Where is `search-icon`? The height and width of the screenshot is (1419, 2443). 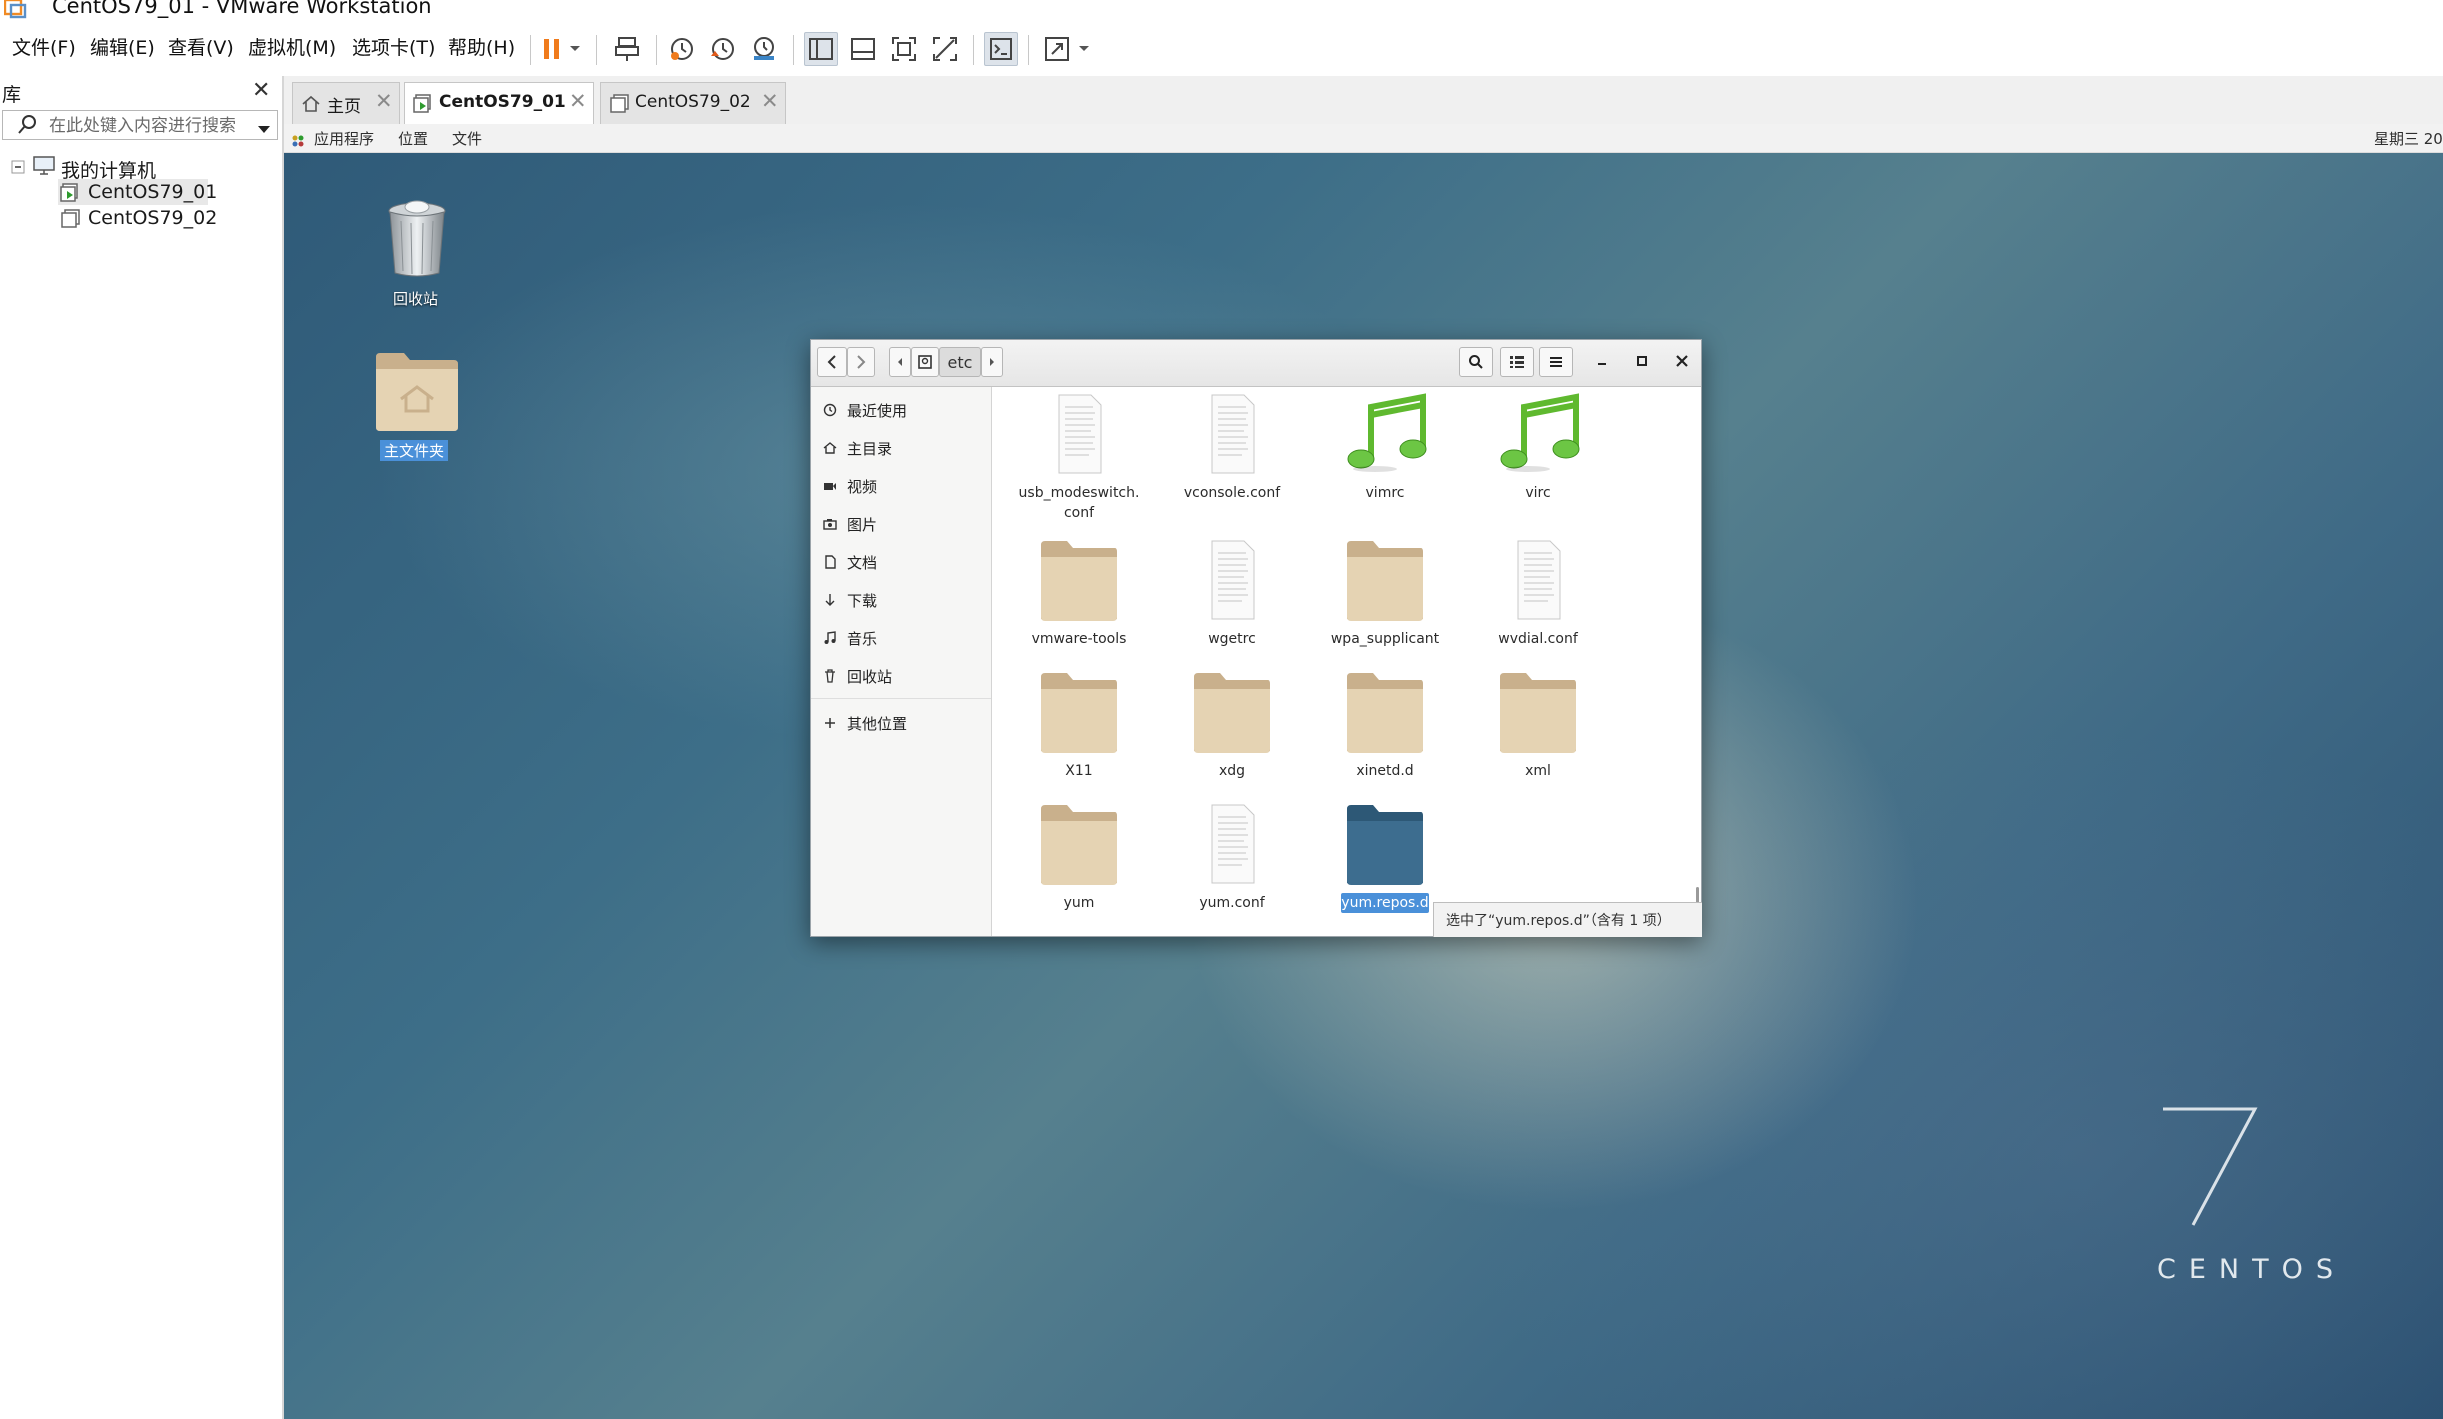
search-icon is located at coordinates (1476, 362).